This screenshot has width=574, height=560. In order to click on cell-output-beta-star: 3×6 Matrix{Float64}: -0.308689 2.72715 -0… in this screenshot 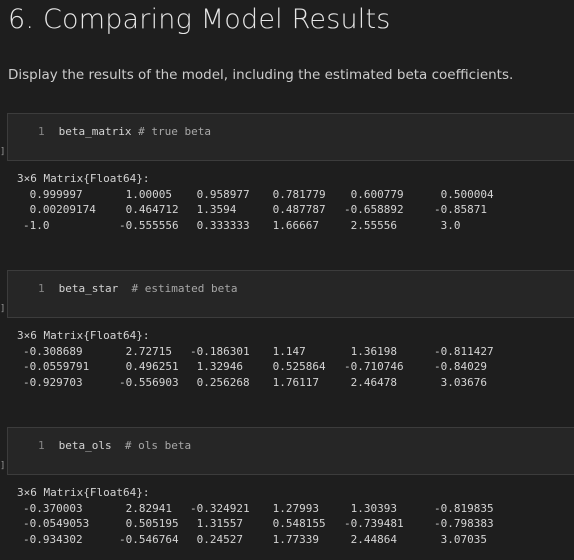, I will do `click(260, 359)`.